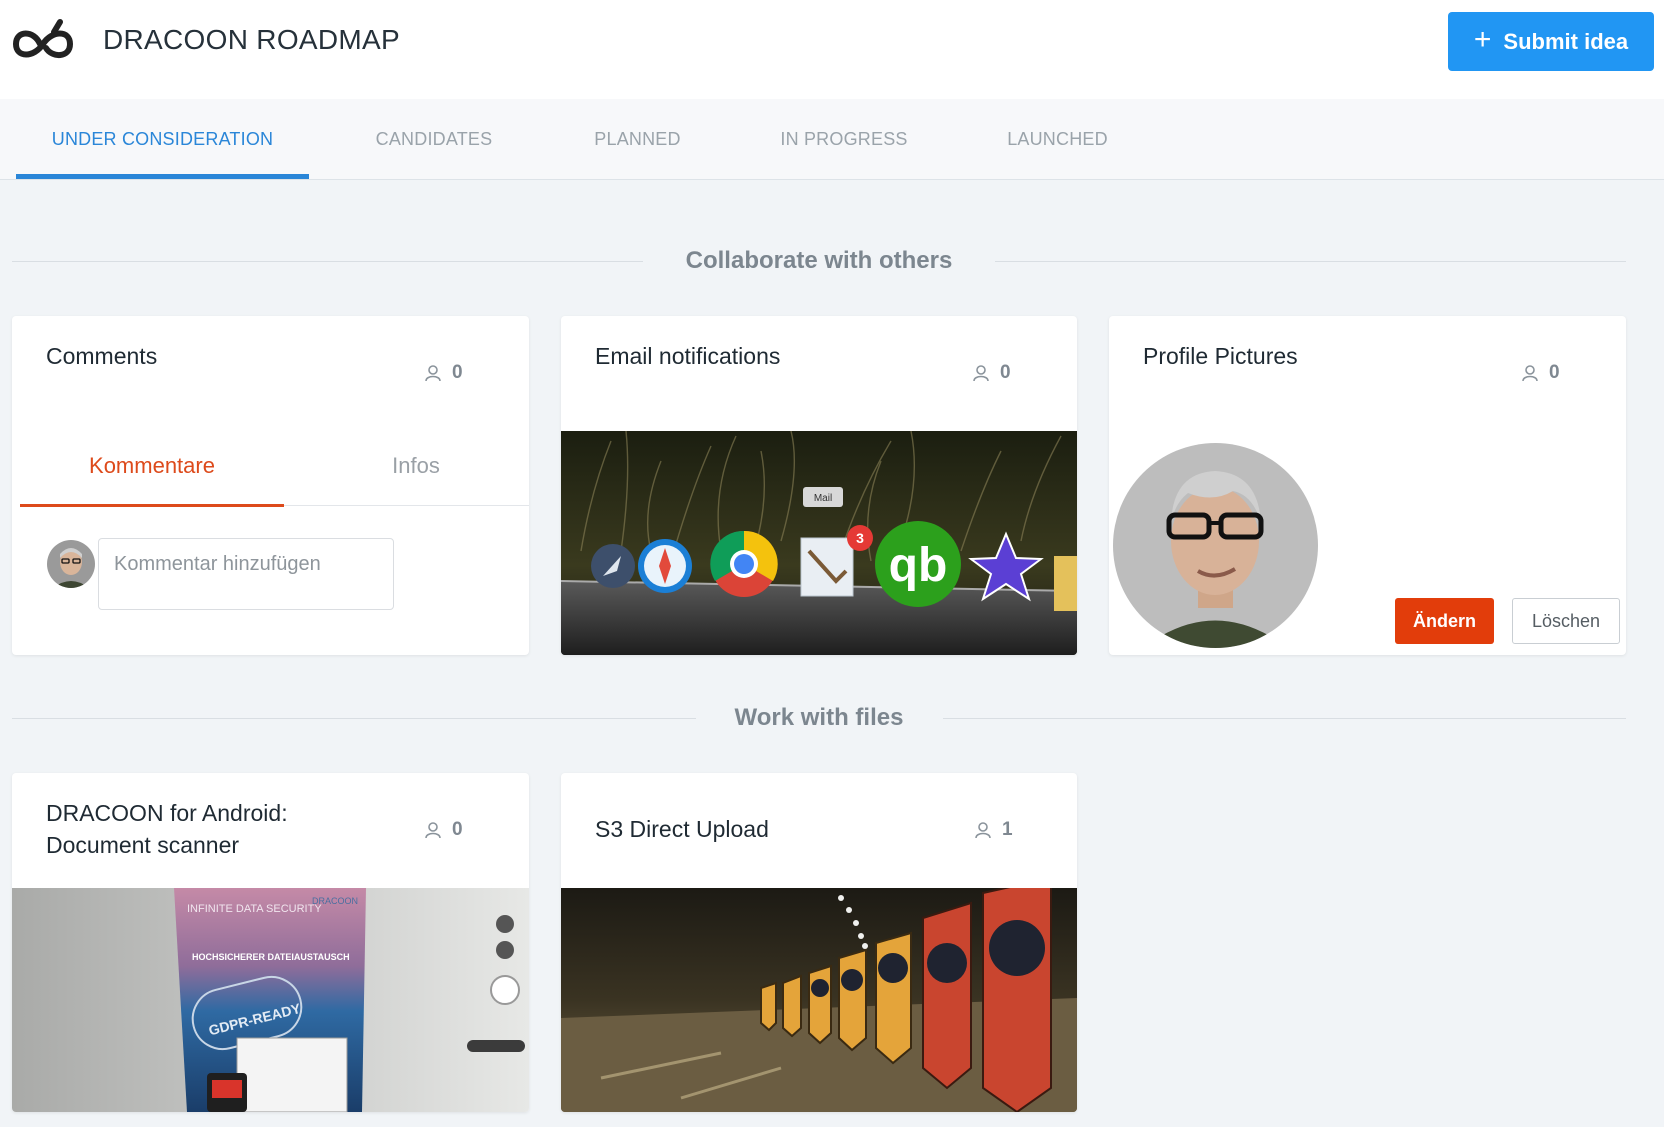 The width and height of the screenshot is (1664, 1127). I want to click on submit-idea-label: Submit idea, so click(1566, 41).